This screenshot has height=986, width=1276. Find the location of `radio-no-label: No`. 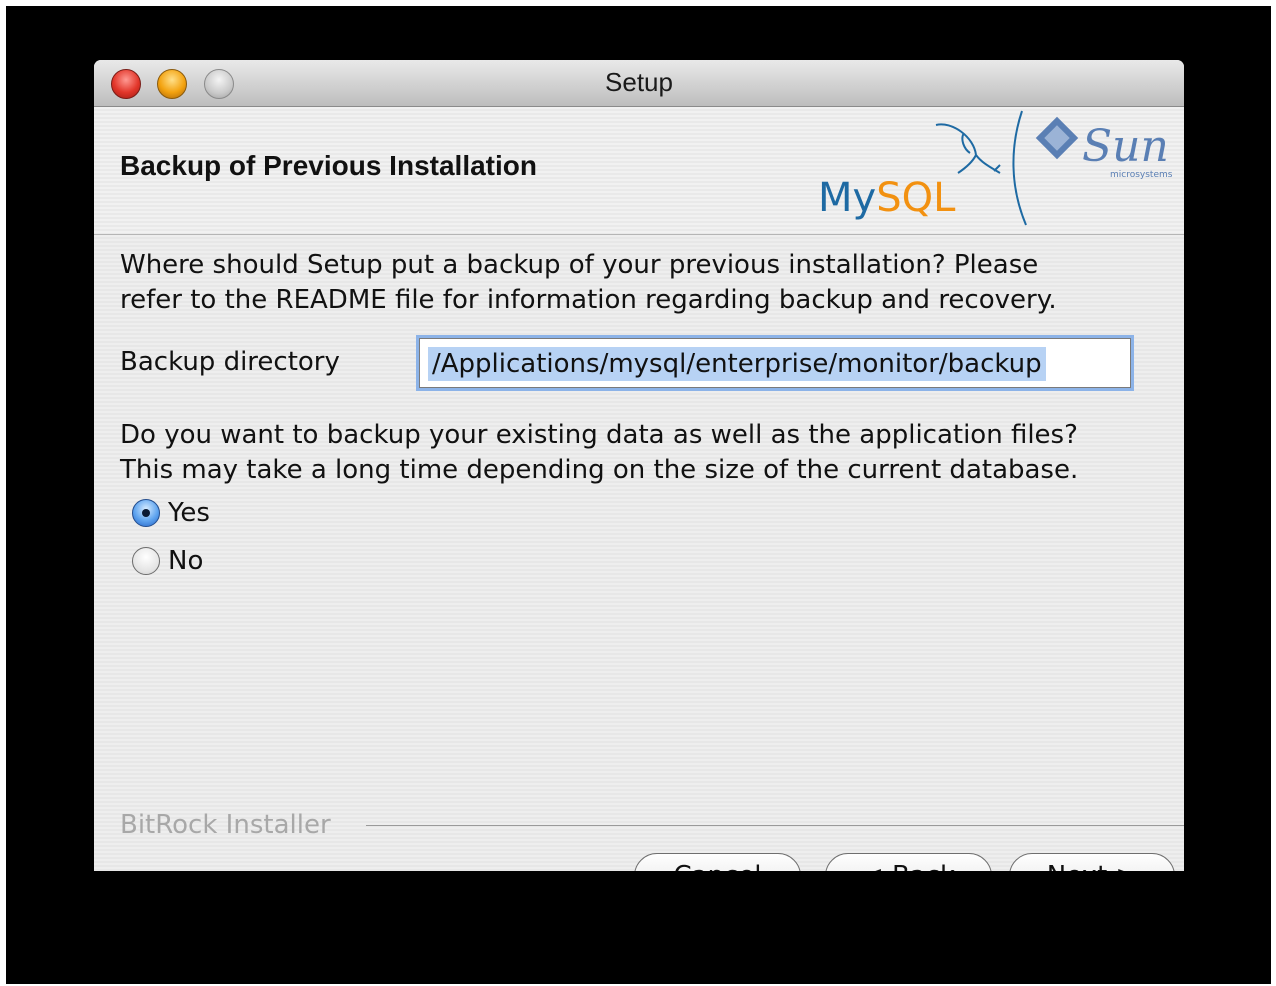

radio-no-label: No is located at coordinates (186, 561).